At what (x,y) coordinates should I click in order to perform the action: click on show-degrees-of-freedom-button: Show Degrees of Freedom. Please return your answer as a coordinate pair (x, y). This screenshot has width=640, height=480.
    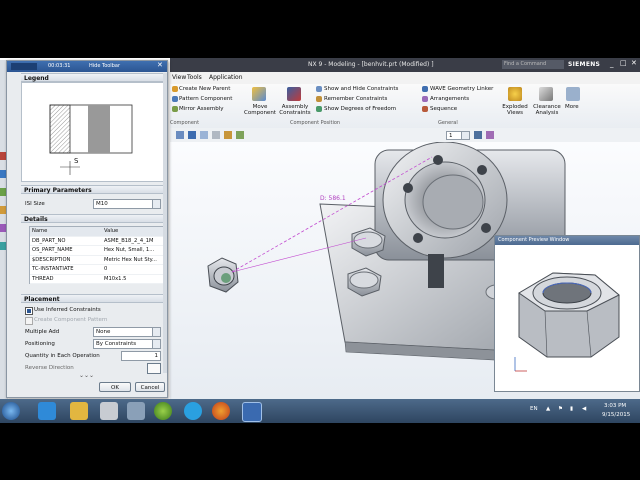
    Looking at the image, I should click on (360, 109).